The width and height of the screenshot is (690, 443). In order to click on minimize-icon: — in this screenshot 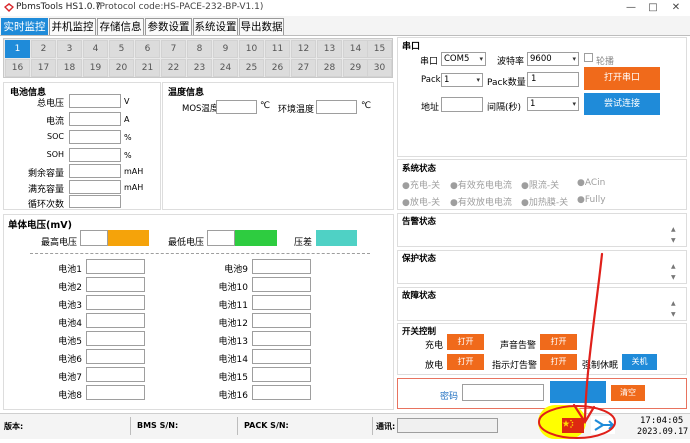, I will do `click(631, 7)`.